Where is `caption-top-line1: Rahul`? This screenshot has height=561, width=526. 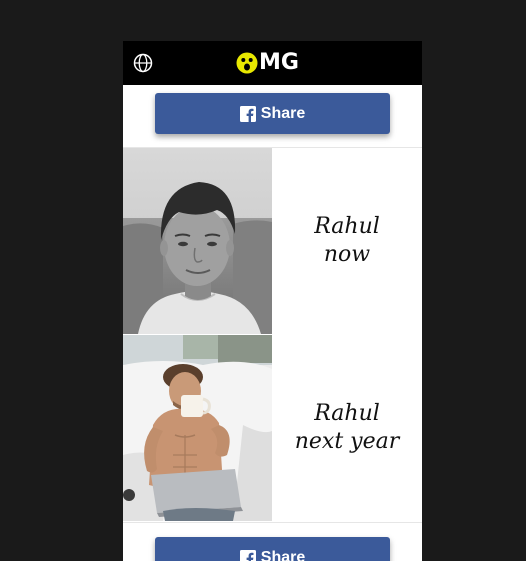
caption-top-line1: Rahul is located at coordinates (347, 227).